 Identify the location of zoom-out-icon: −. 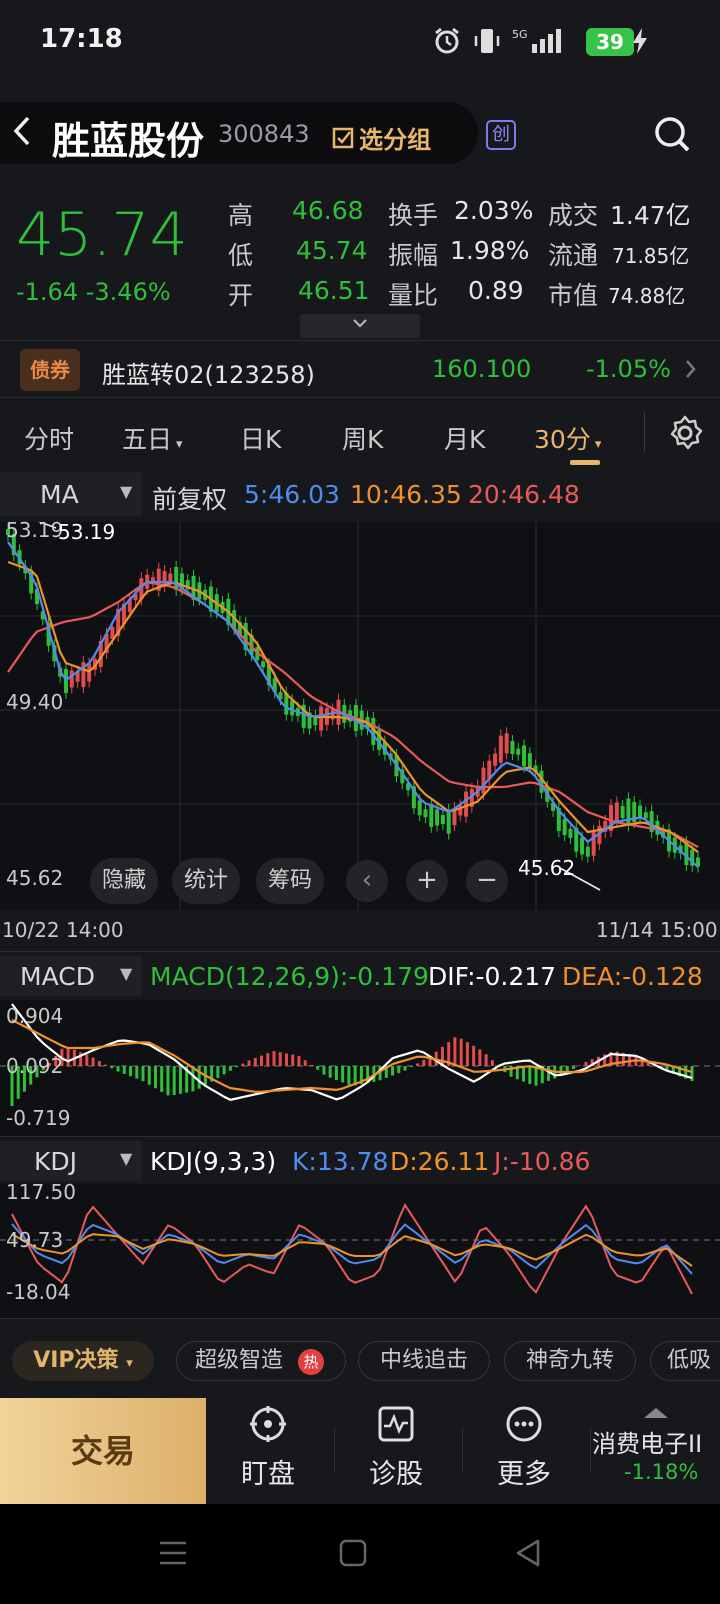
(487, 881).